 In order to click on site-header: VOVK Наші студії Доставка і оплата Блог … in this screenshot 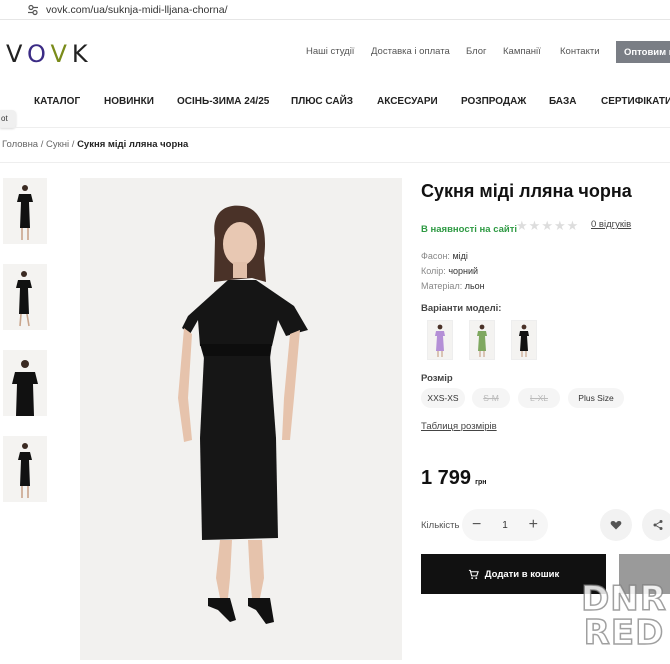, I will do `click(335, 51)`.